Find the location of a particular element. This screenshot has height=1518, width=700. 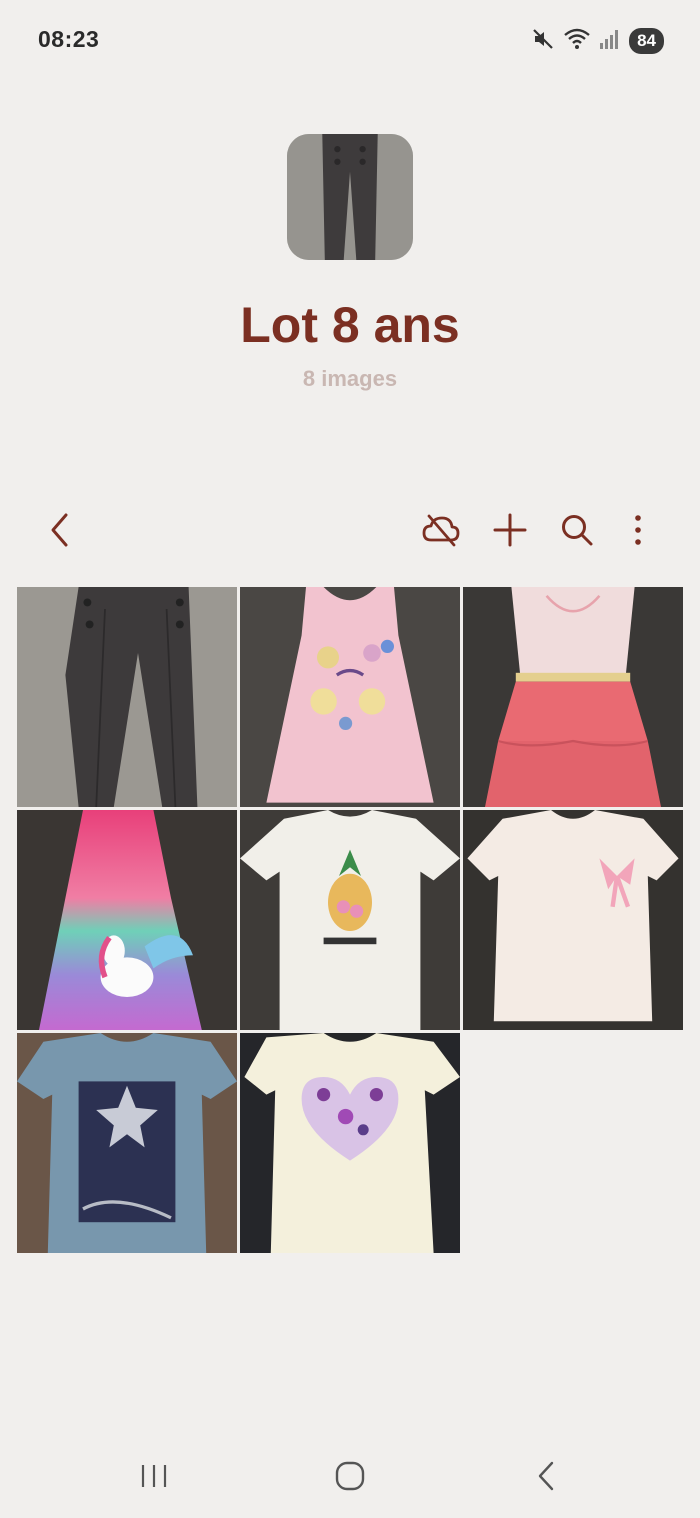

recent-apps-button is located at coordinates (154, 1478).